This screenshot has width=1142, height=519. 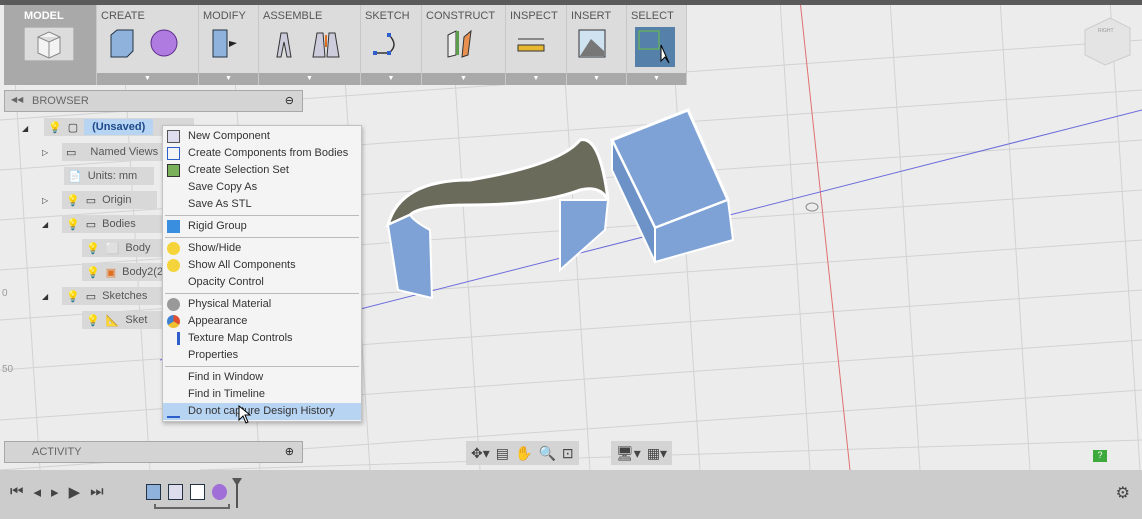 I want to click on timeline-revolve-icon, so click(x=175, y=492).